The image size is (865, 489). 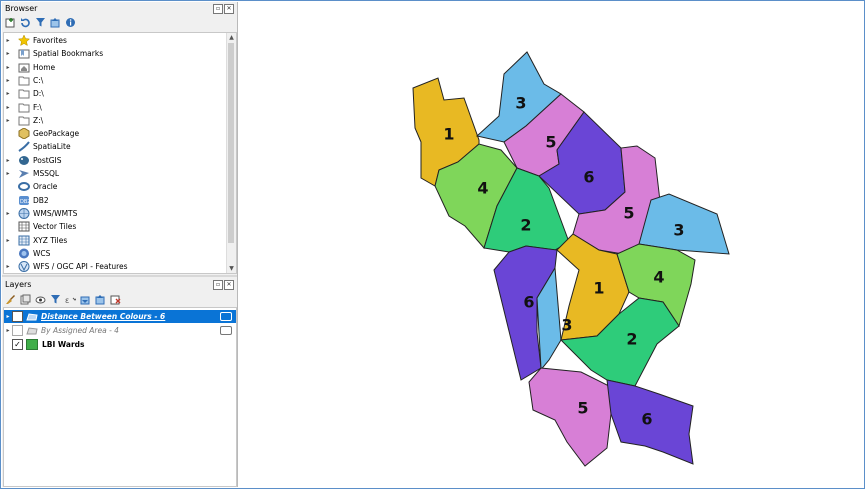 What do you see at coordinates (120, 330) in the screenshot?
I see `layer-row-assigned: ▸ By Assigned Area - 4` at bounding box center [120, 330].